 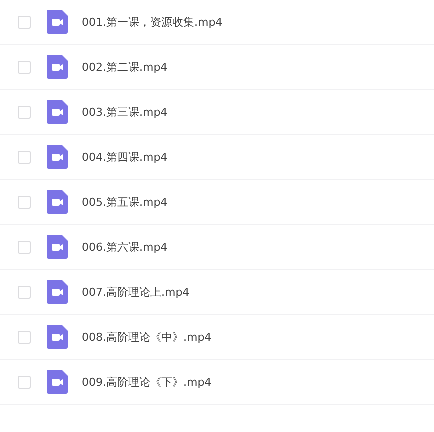 I want to click on file-name: 005.第五课.mp4, so click(x=125, y=202).